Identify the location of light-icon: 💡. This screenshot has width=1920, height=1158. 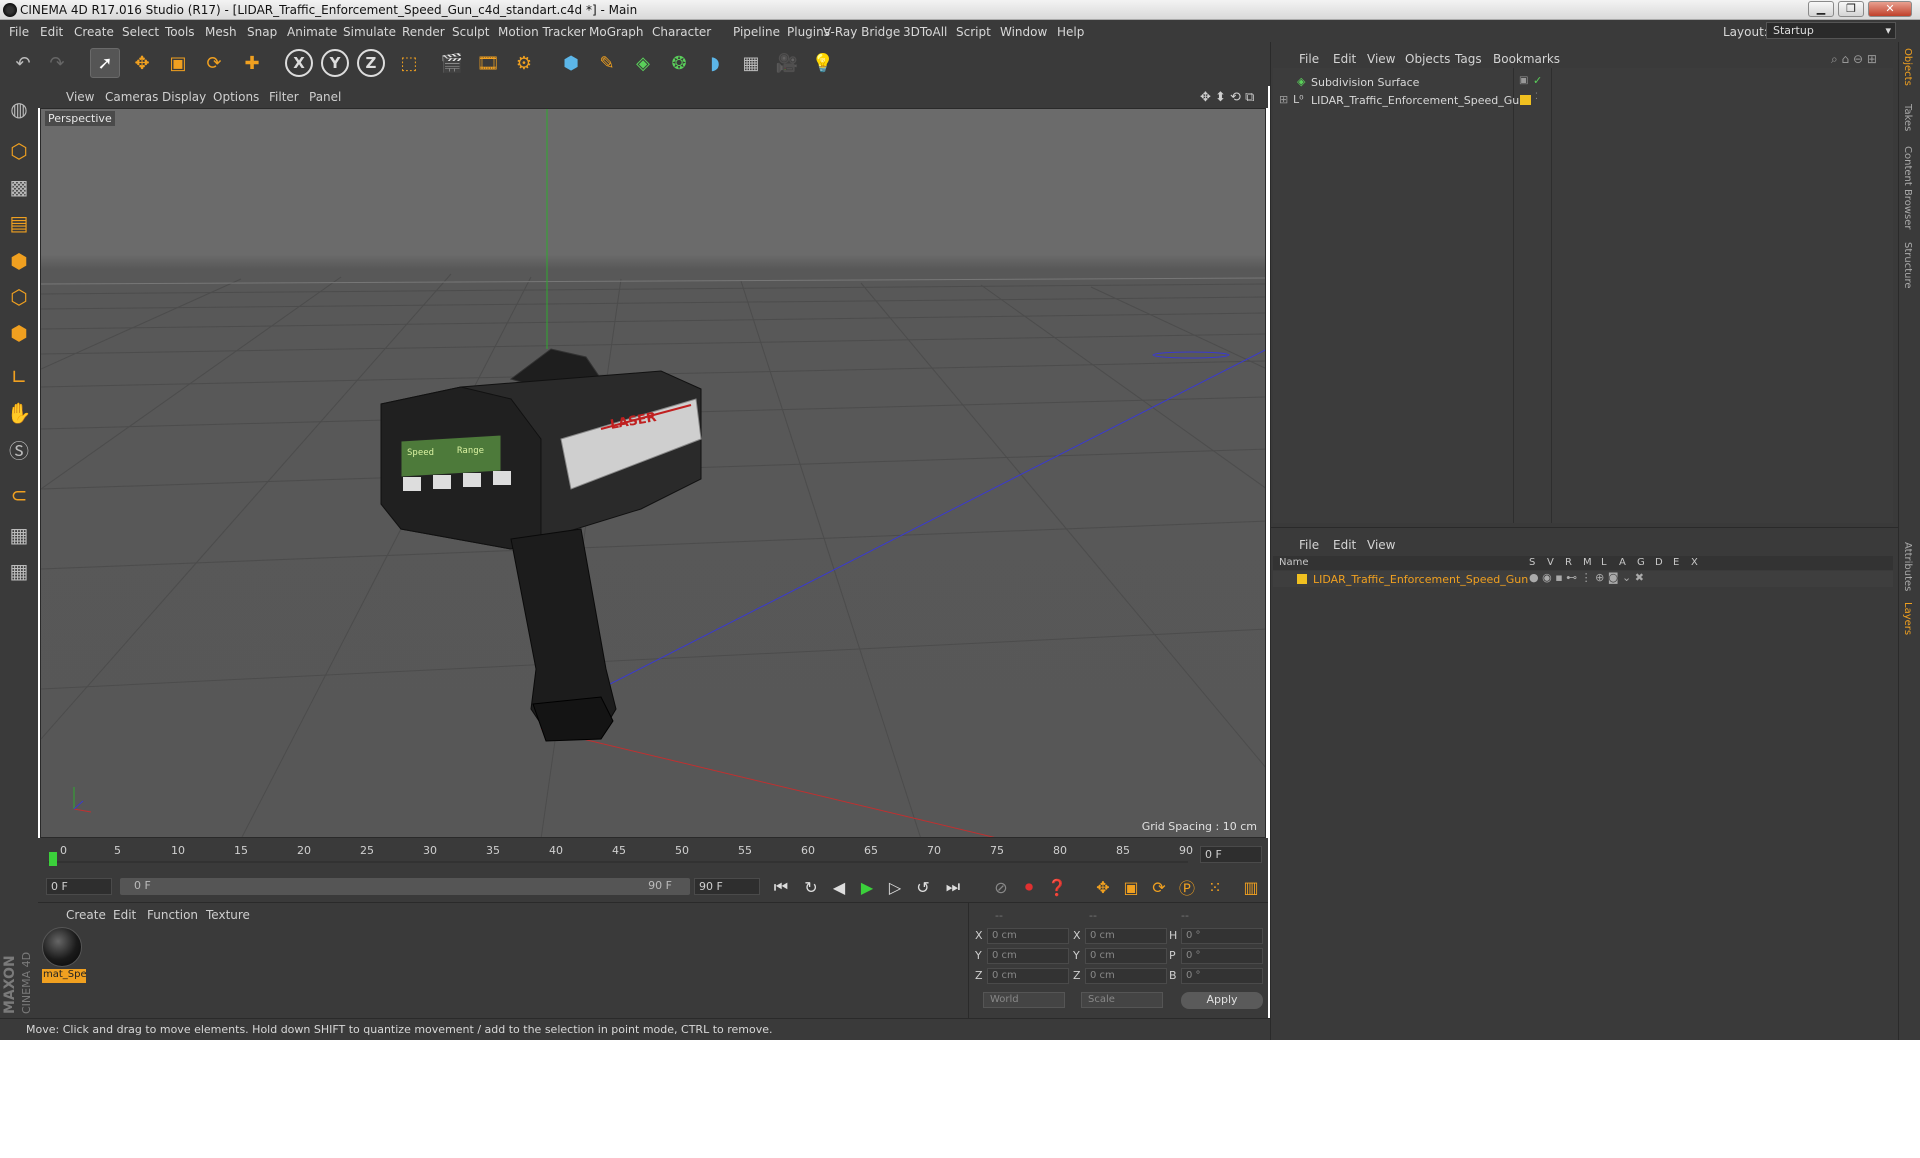
(823, 63).